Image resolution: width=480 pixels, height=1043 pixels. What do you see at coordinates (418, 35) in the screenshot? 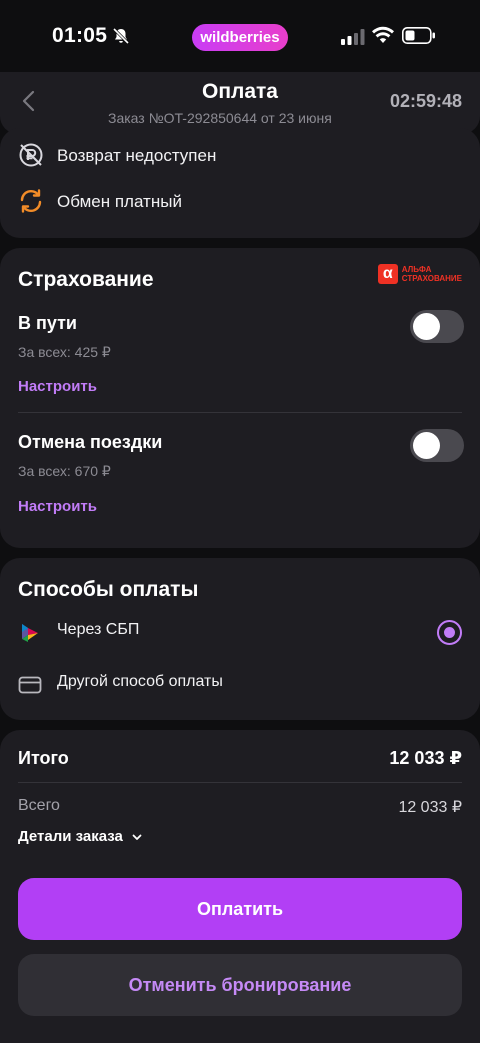
I see `battery-icon` at bounding box center [418, 35].